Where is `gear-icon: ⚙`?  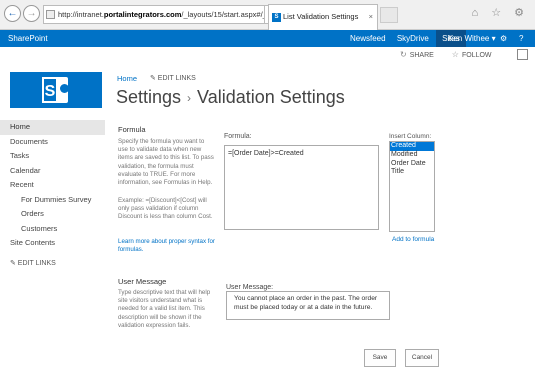 gear-icon: ⚙ is located at coordinates (503, 38).